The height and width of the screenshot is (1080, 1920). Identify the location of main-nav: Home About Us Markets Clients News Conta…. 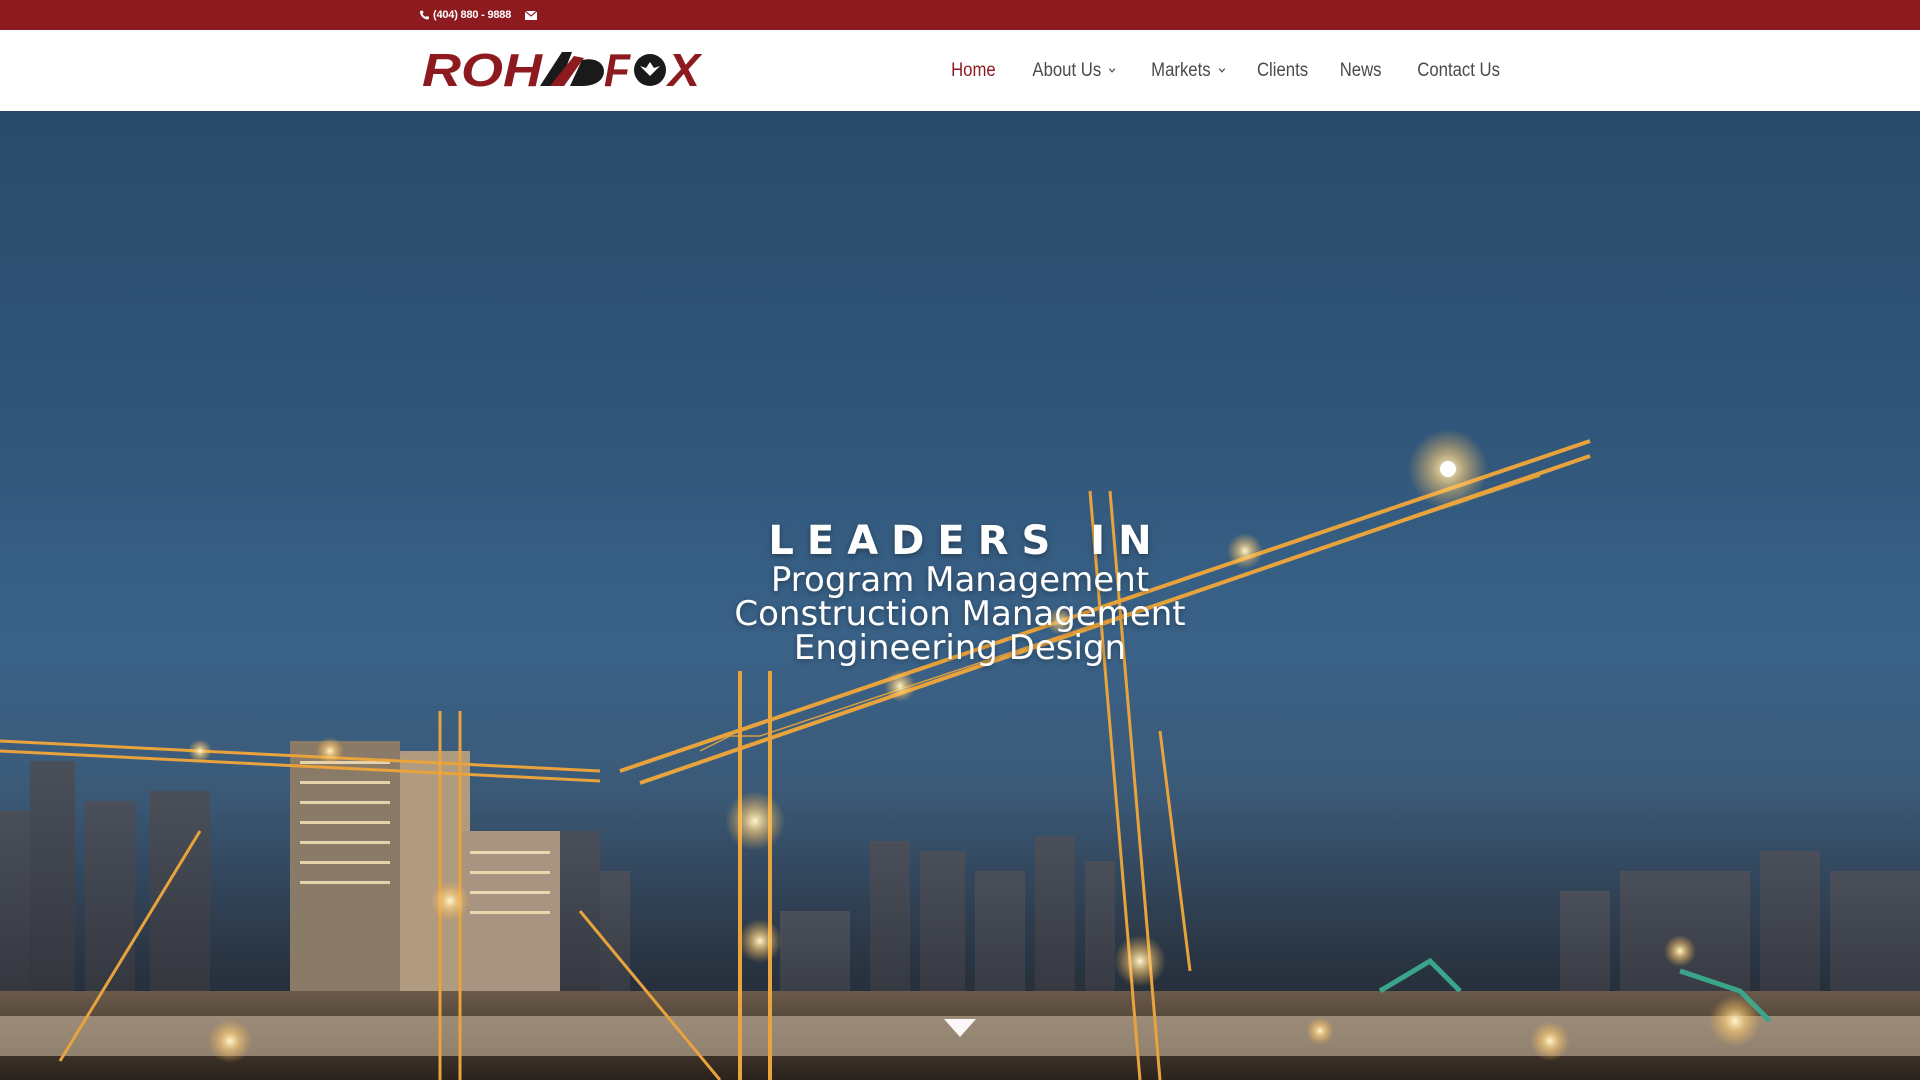
(1210, 70).